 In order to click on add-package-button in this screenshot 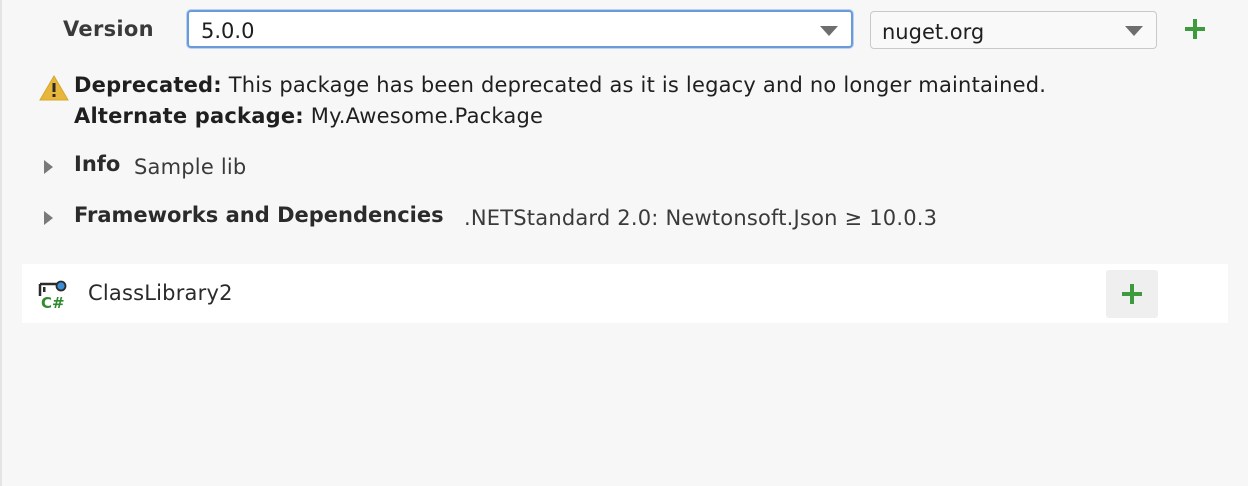, I will do `click(1195, 29)`.